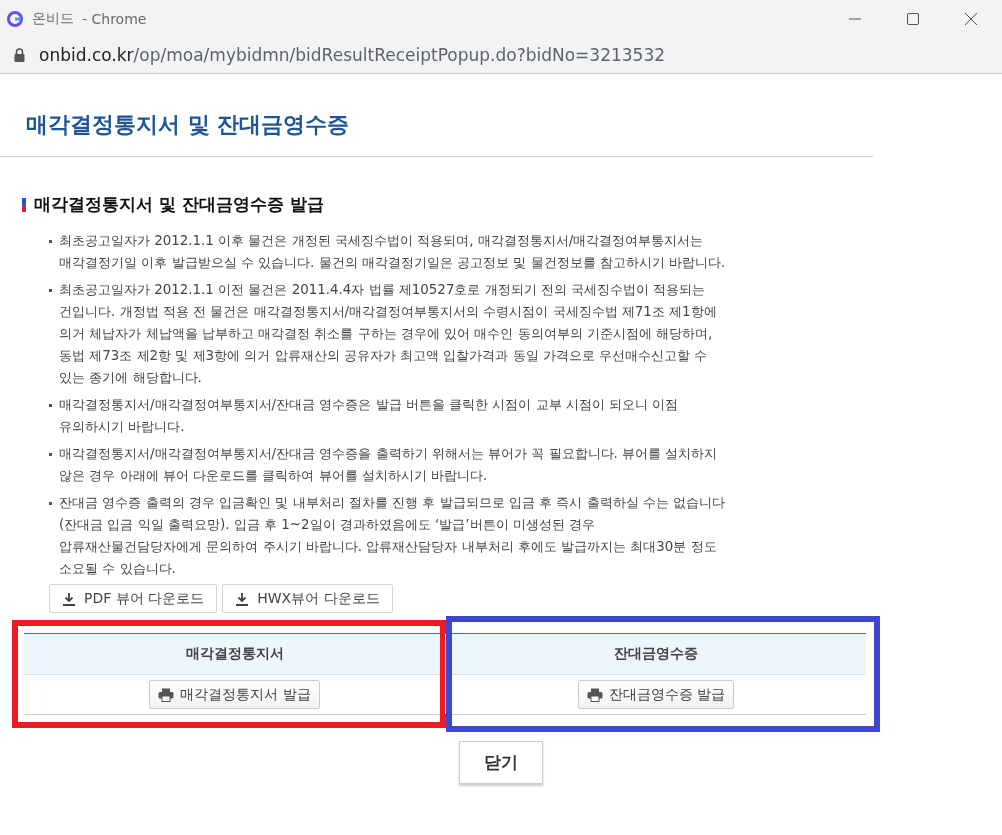 The width and height of the screenshot is (1002, 835). Describe the element at coordinates (179, 204) in the screenshot. I see `section-title: 매각결정통지서 및 잔대금영수증 발급` at that location.